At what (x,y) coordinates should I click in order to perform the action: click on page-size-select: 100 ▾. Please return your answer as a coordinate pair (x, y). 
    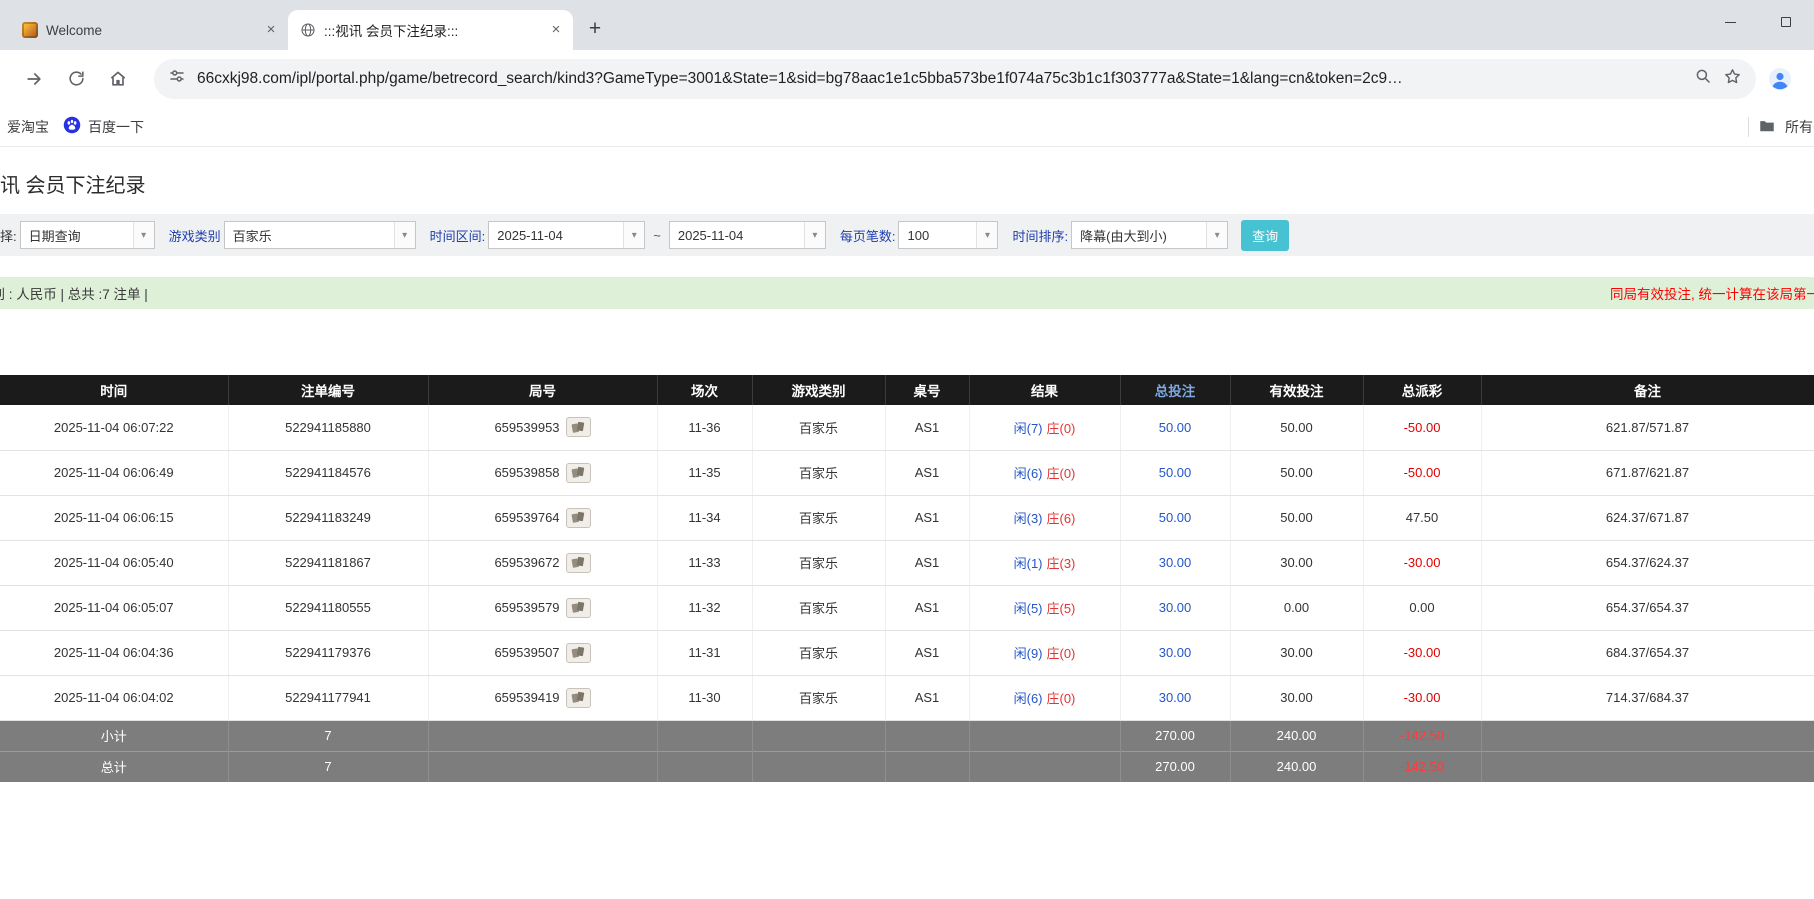
    Looking at the image, I should click on (948, 235).